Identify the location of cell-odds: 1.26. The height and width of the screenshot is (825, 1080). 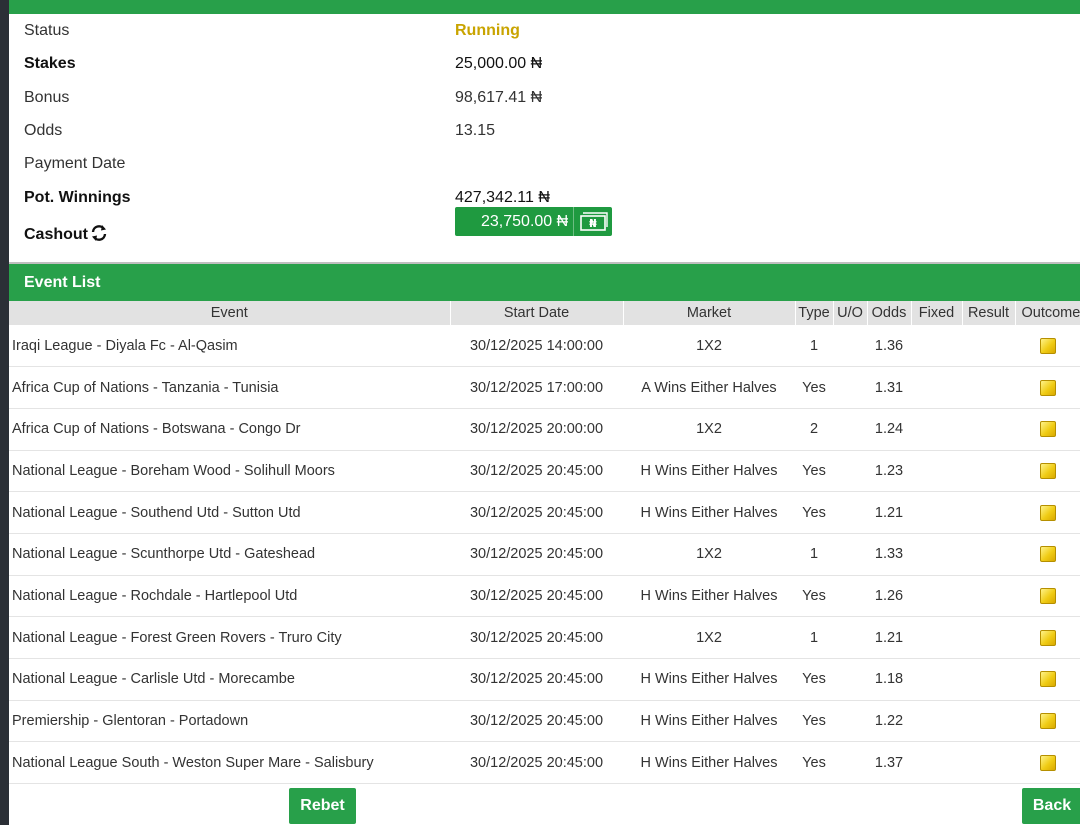
(889, 596).